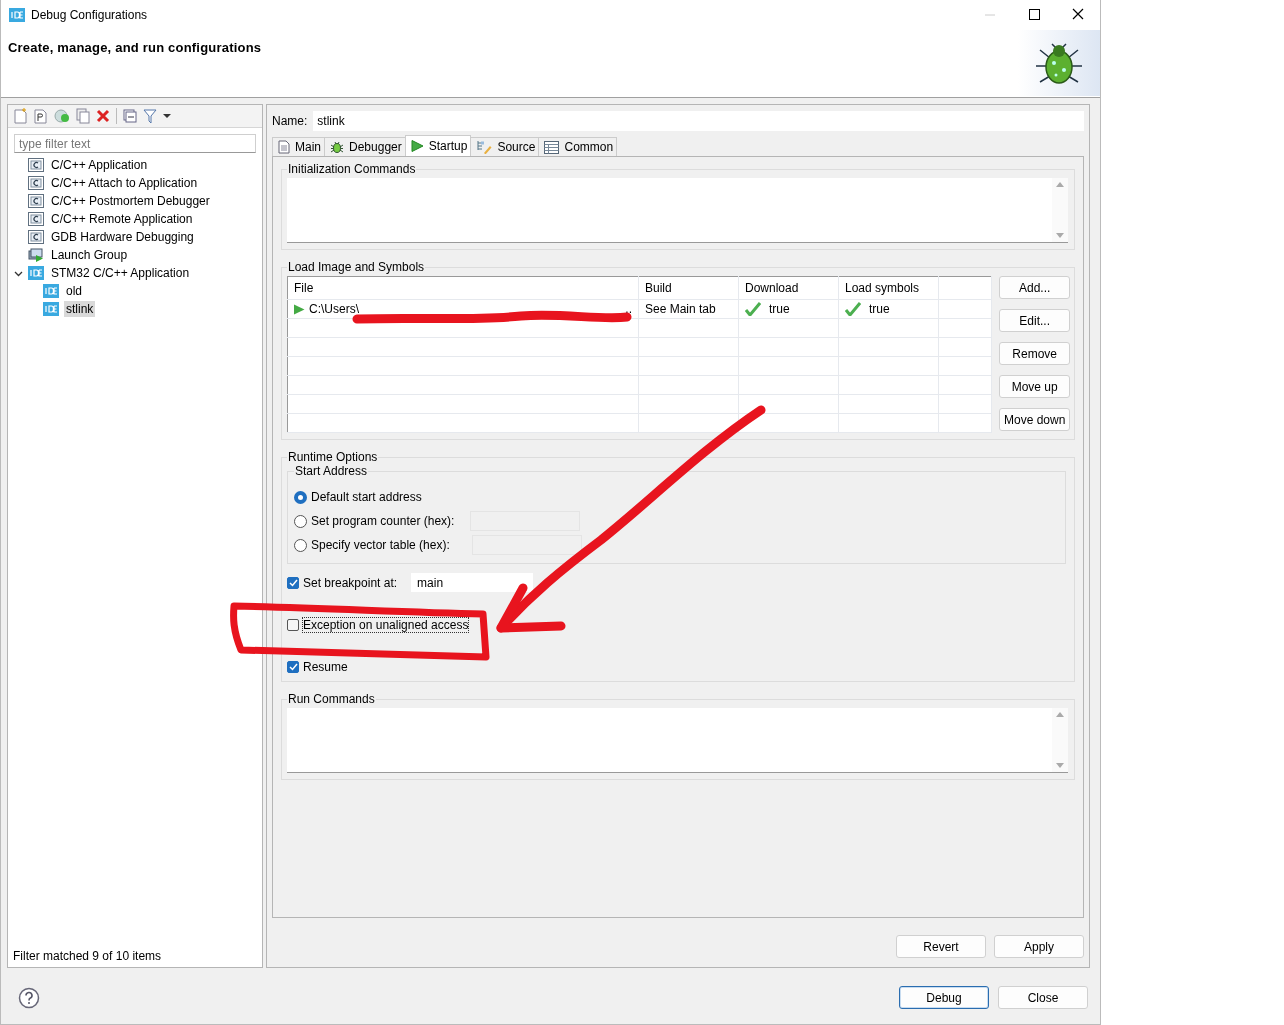 The image size is (1284, 1025). What do you see at coordinates (103, 116) in the screenshot?
I see `delete-icon` at bounding box center [103, 116].